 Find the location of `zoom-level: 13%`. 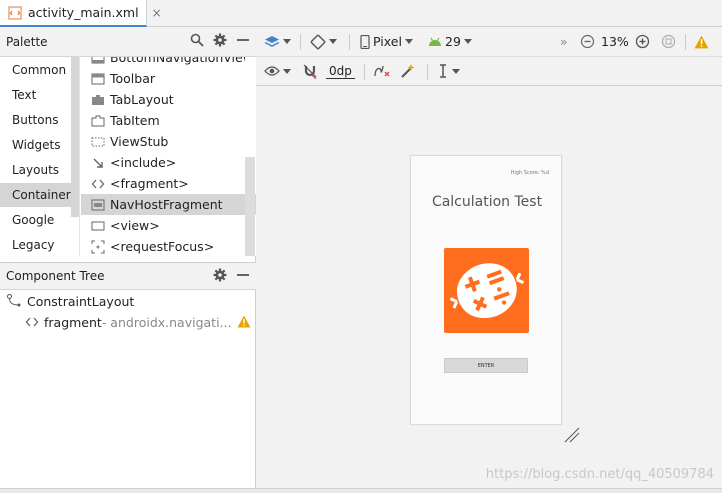

zoom-level: 13% is located at coordinates (615, 41).